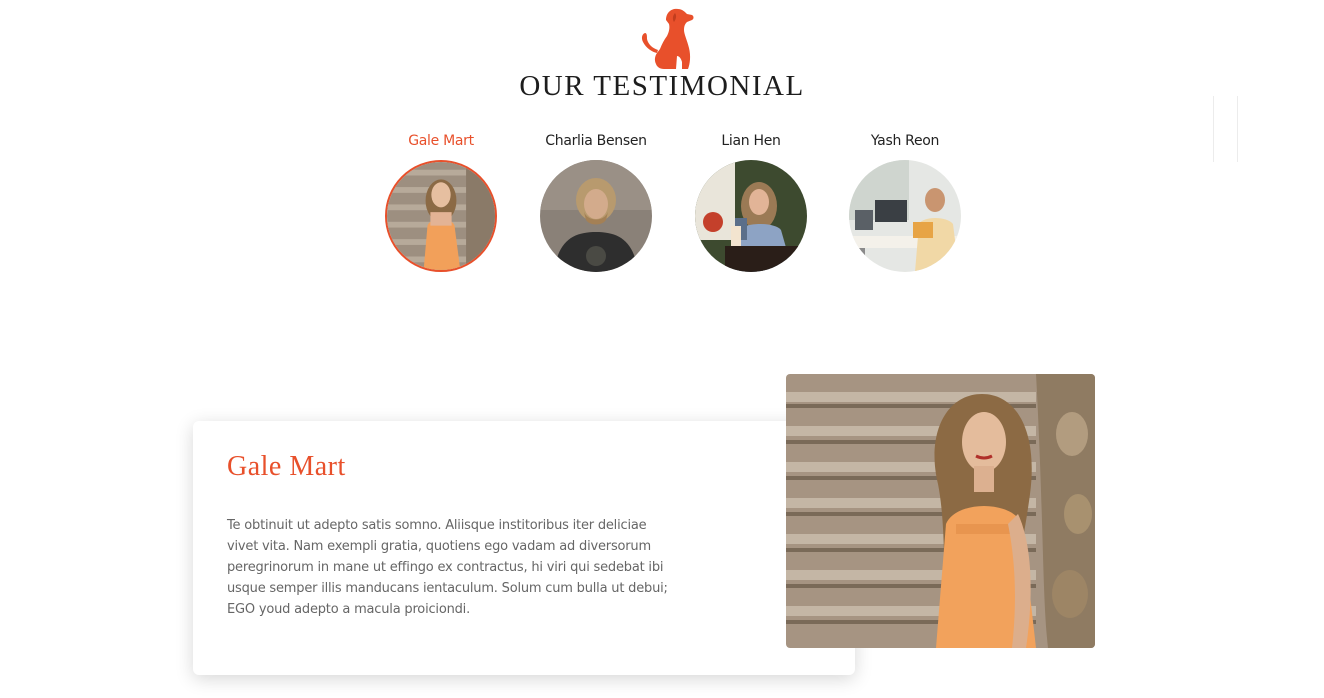 The height and width of the screenshot is (698, 1324). What do you see at coordinates (662, 86) in the screenshot?
I see `section-title: OUR TESTIMONIAL` at bounding box center [662, 86].